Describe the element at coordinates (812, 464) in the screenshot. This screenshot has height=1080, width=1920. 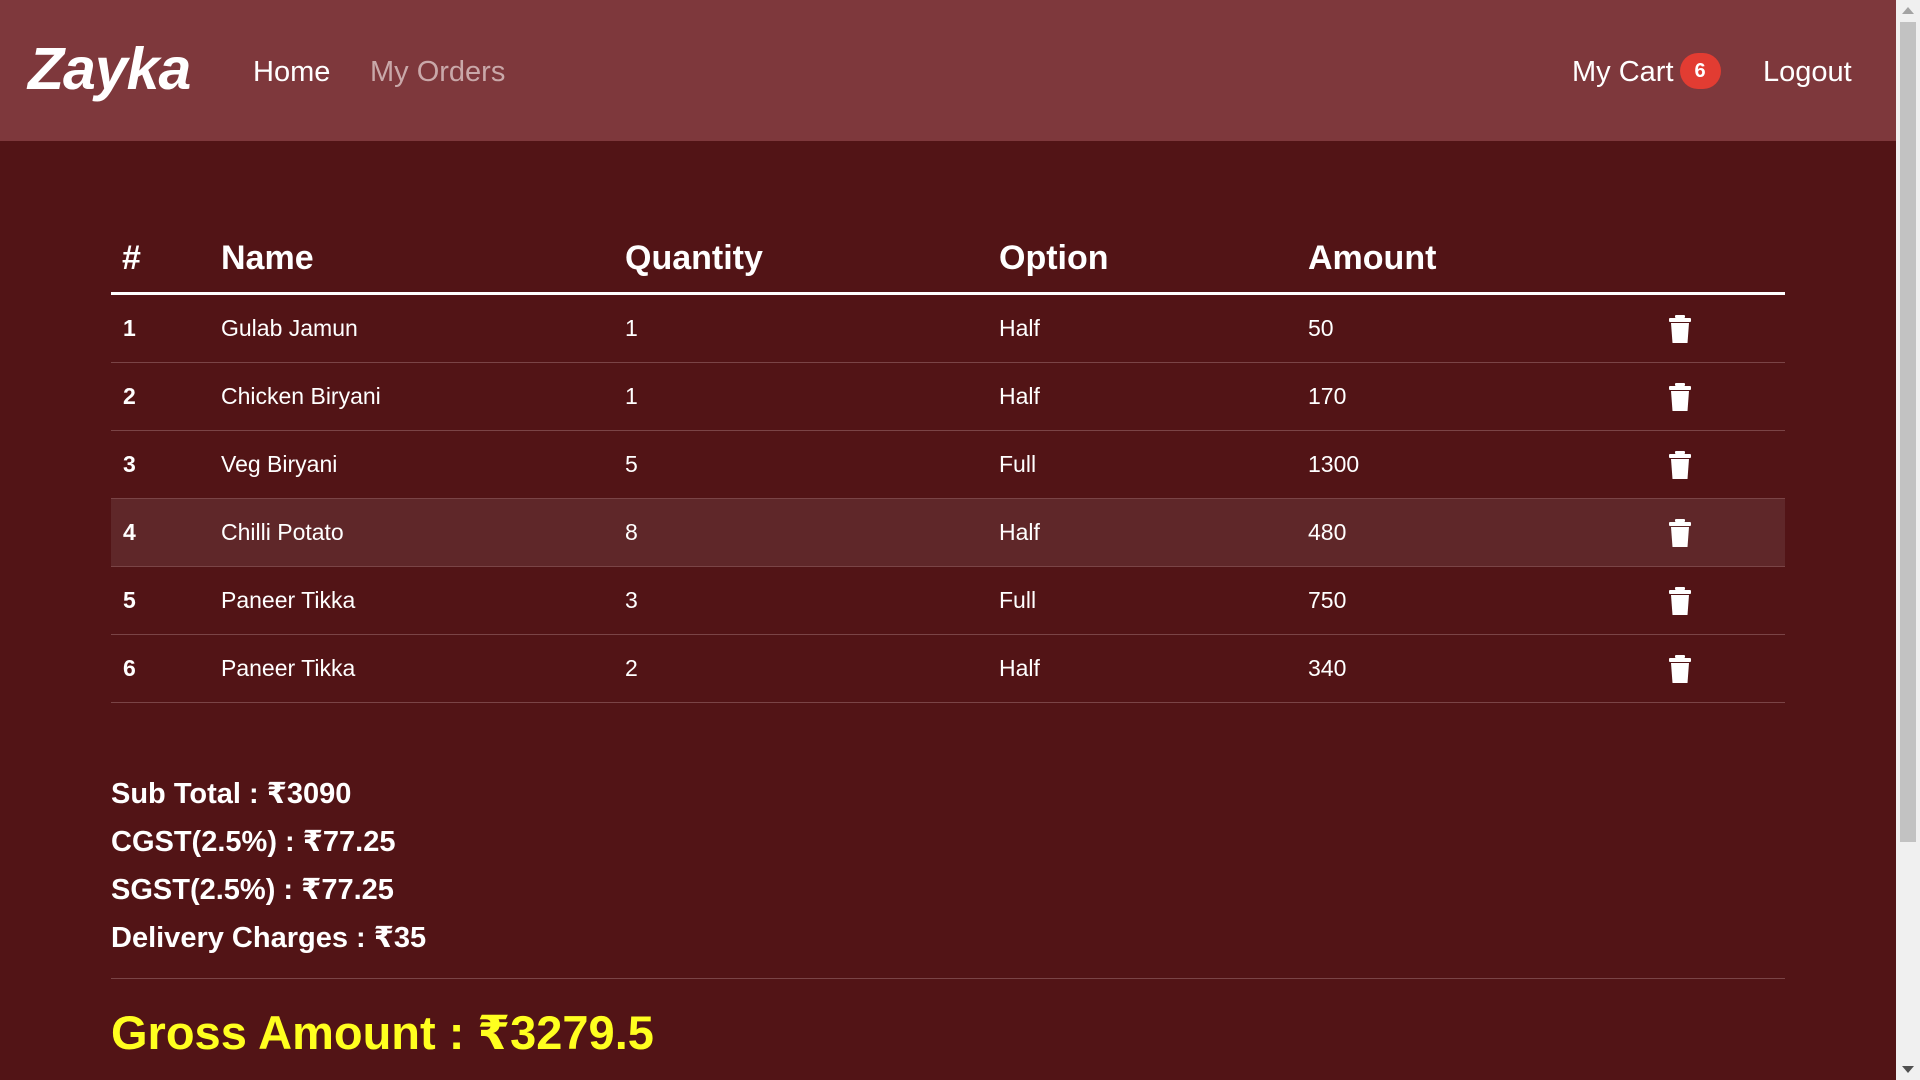
I see `row-quantity: 5` at that location.